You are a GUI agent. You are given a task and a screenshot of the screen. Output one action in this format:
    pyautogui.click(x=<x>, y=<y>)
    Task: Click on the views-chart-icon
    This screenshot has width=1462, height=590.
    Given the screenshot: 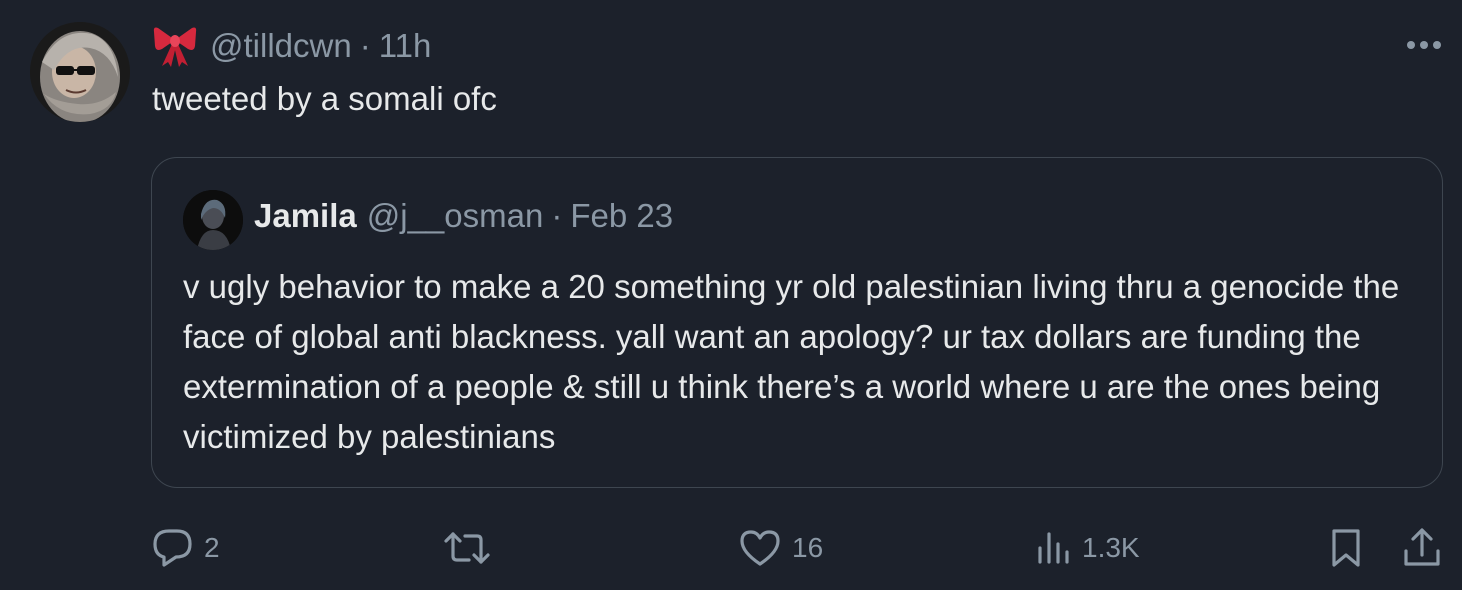 What is the action you would take?
    pyautogui.click(x=1053, y=548)
    